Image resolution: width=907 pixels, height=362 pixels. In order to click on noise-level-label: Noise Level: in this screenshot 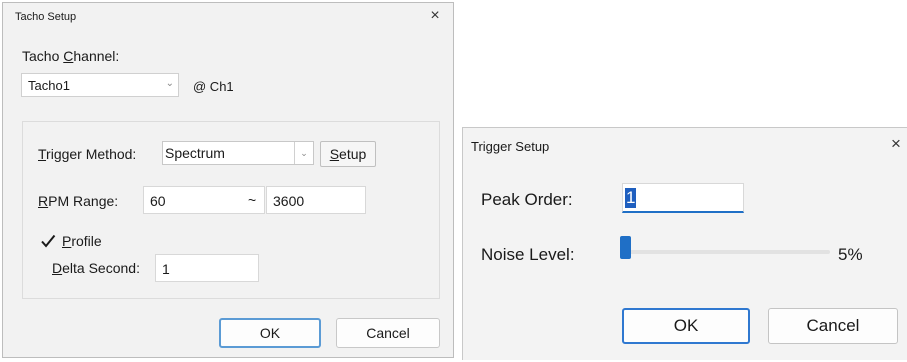, I will do `click(528, 254)`.